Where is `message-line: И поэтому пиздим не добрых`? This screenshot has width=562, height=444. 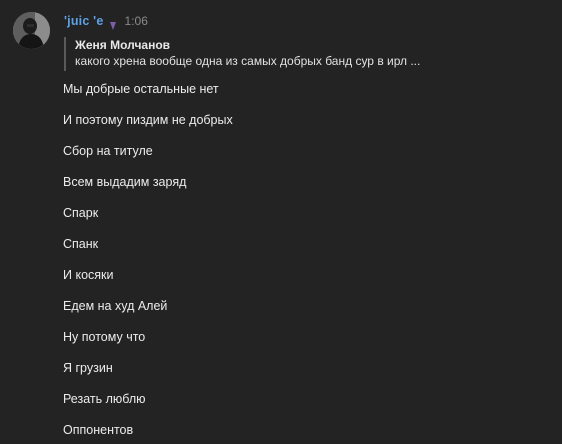 message-line: И поэтому пиздим не добрых is located at coordinates (148, 120).